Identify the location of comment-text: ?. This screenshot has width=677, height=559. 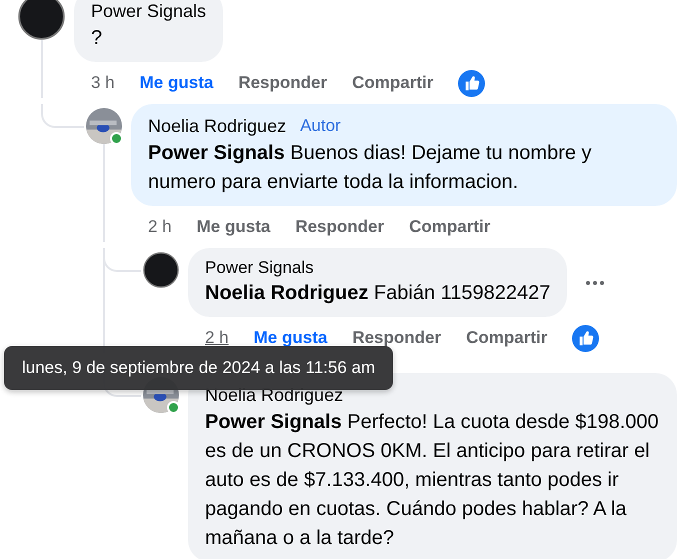
(97, 38).